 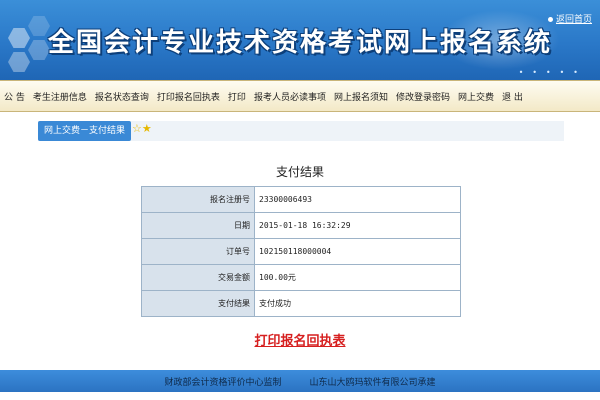 I want to click on table-row: 日期 2015-01-18 16:32:29, so click(x=301, y=225).